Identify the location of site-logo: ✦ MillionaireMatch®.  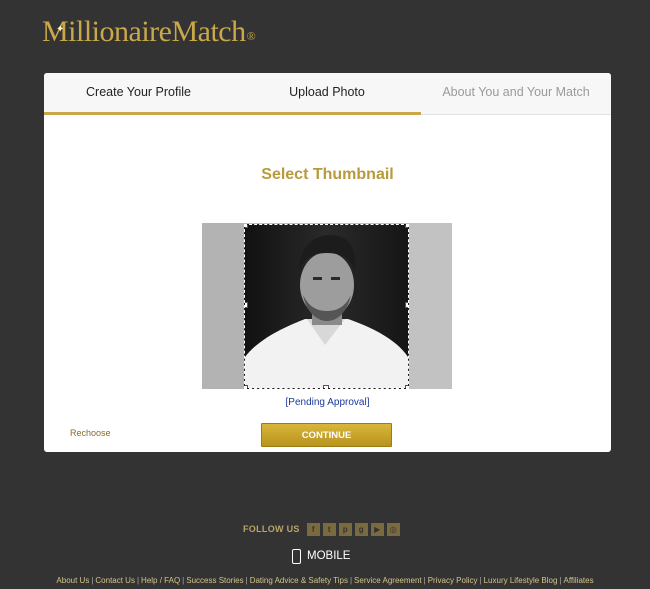
(149, 32).